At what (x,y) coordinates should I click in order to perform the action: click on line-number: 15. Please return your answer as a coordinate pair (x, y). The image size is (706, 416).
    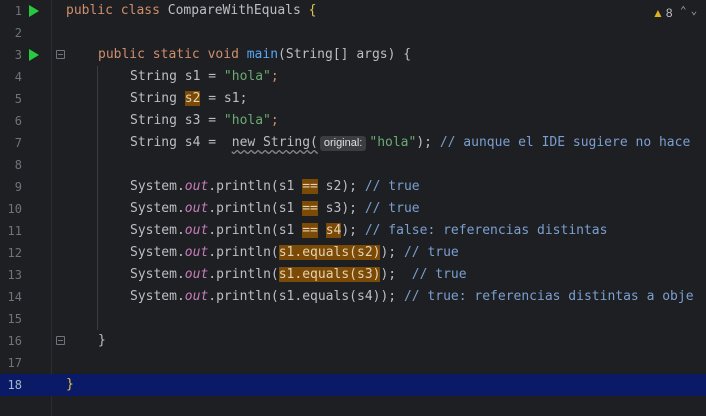
    Looking at the image, I should click on (11, 319).